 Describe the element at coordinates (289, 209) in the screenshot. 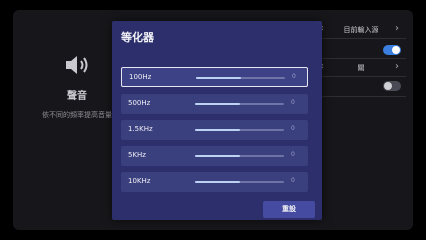

I see `reset-button: 重設` at that location.